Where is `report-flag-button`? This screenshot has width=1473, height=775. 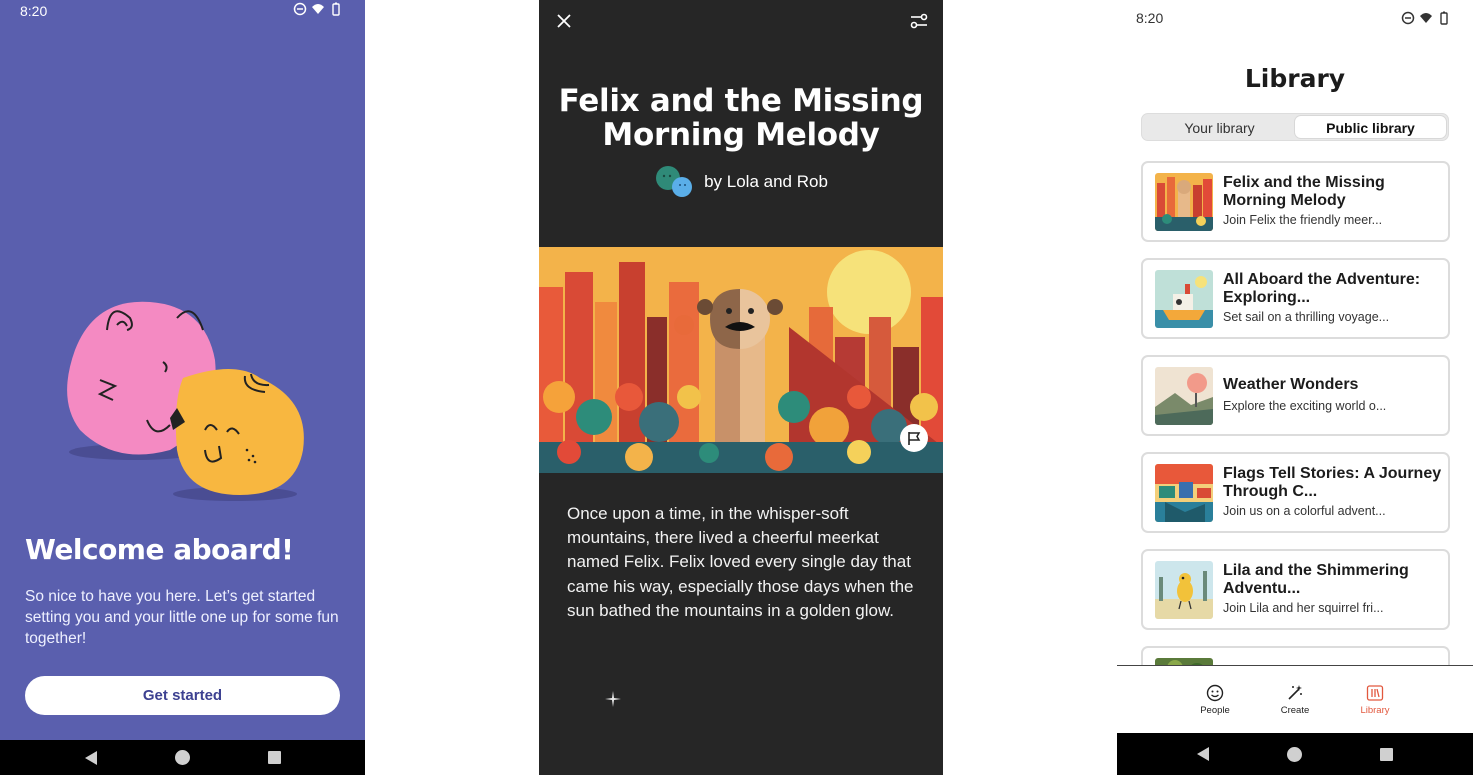 report-flag-button is located at coordinates (914, 438).